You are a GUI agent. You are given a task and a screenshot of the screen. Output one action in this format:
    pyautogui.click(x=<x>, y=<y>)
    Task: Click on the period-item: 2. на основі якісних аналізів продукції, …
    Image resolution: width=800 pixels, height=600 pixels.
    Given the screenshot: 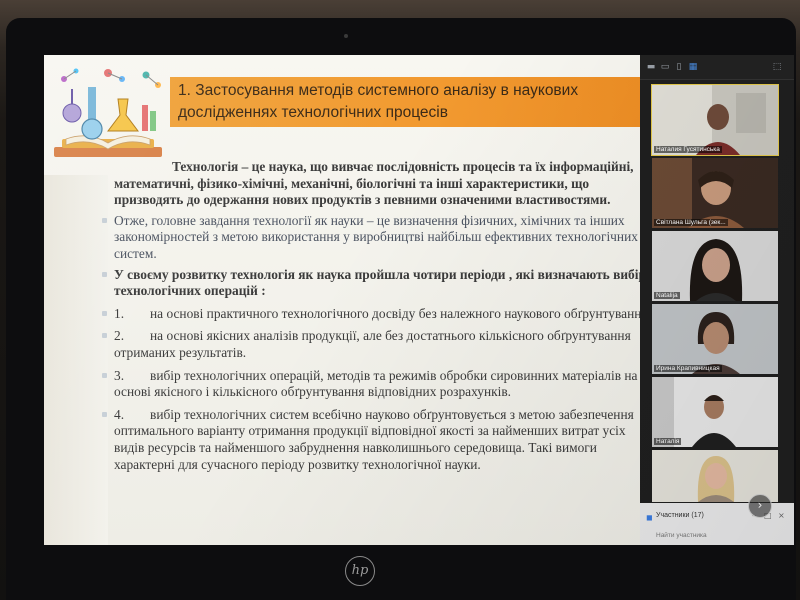 What is the action you would take?
    pyautogui.click(x=371, y=344)
    